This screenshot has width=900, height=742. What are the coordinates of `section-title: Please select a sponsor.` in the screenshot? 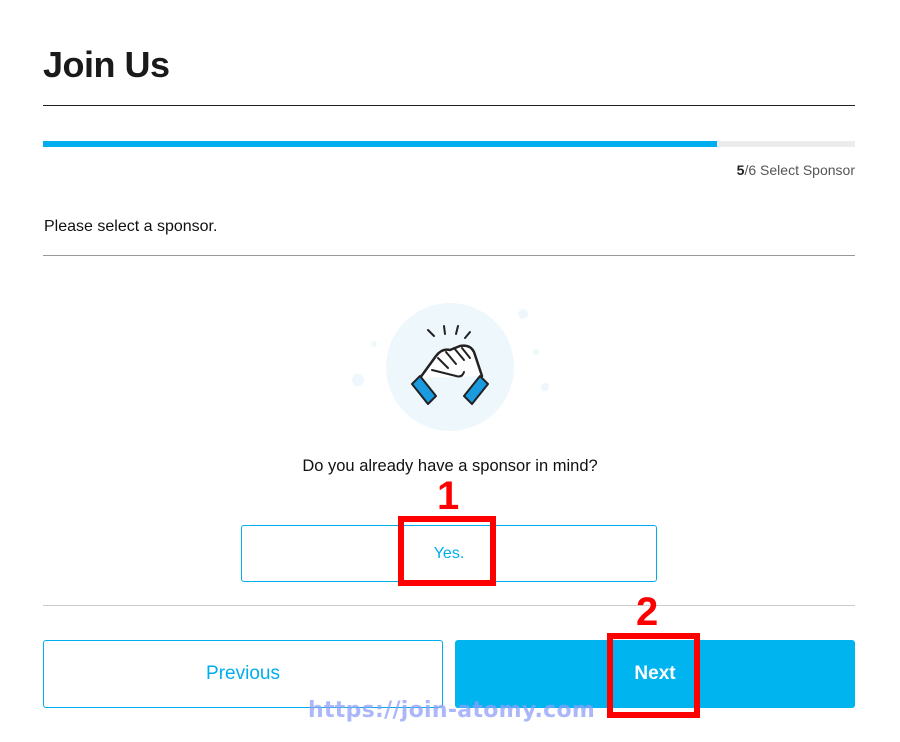 It's located at (131, 226).